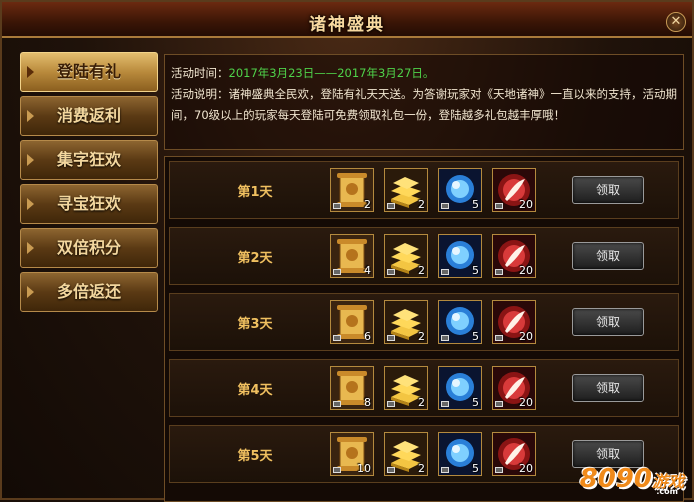 The image size is (694, 502). What do you see at coordinates (352, 256) in the screenshot?
I see `item-slot: 4` at bounding box center [352, 256].